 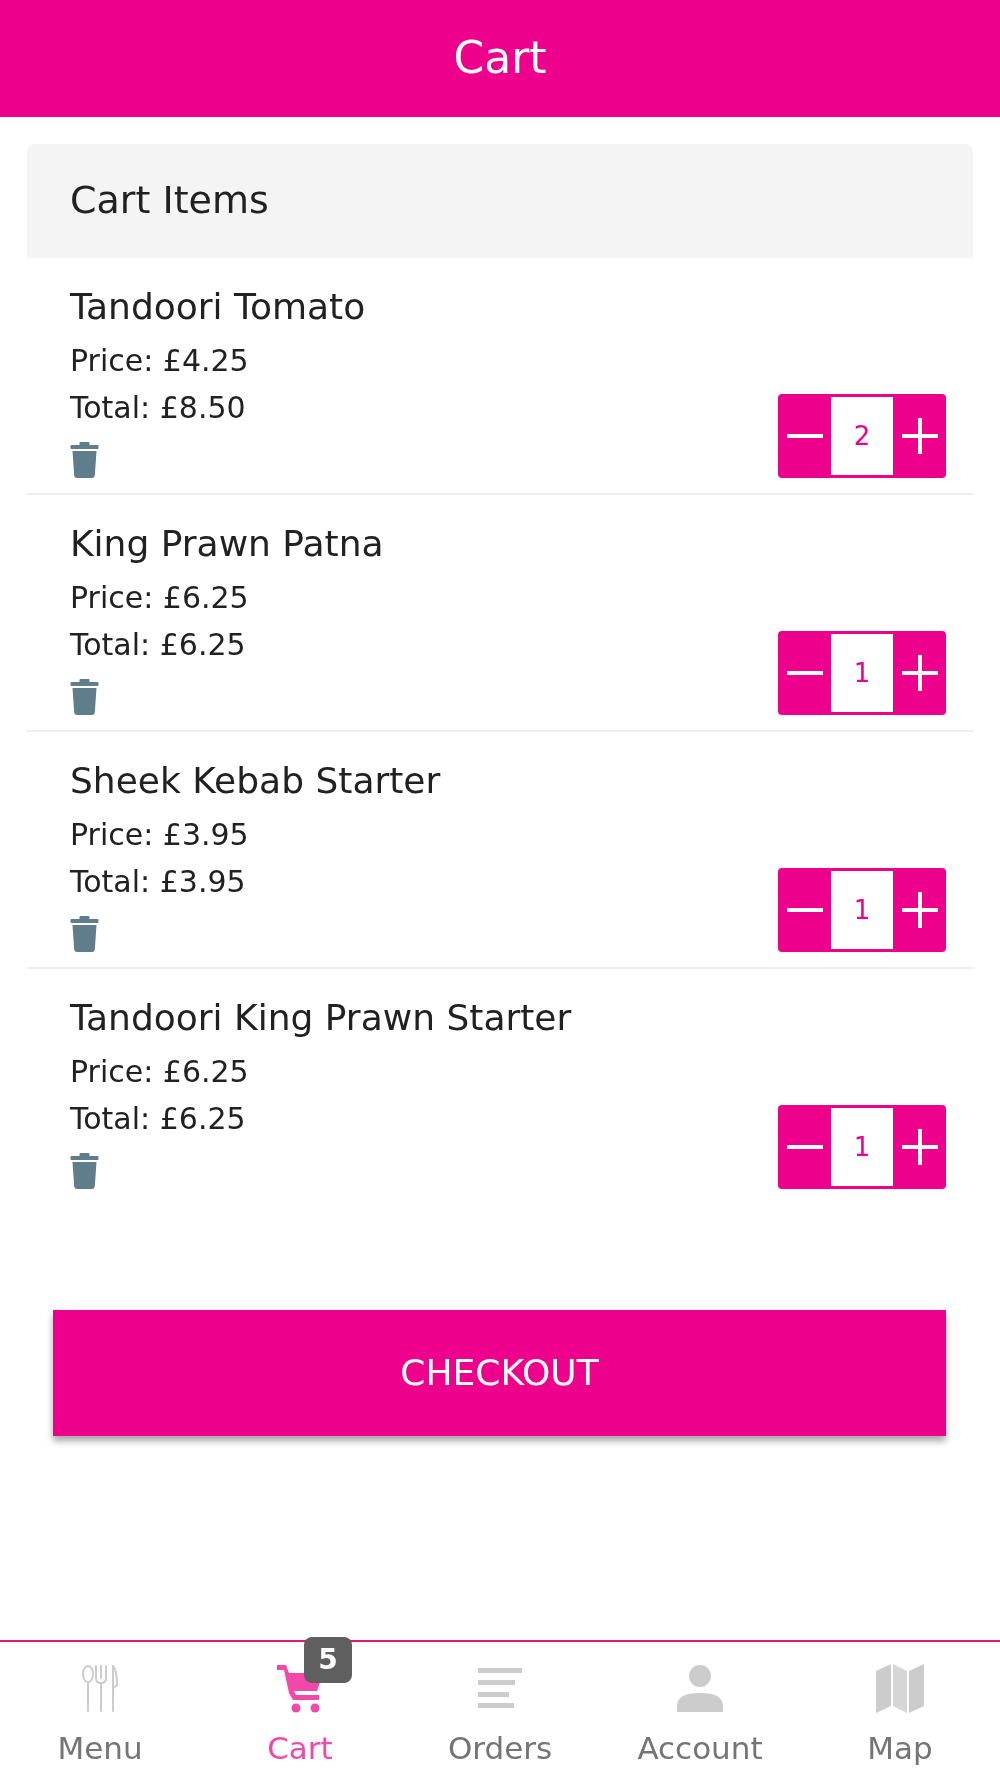 What do you see at coordinates (499, 1373) in the screenshot?
I see `checkout-button: CHECKOUT` at bounding box center [499, 1373].